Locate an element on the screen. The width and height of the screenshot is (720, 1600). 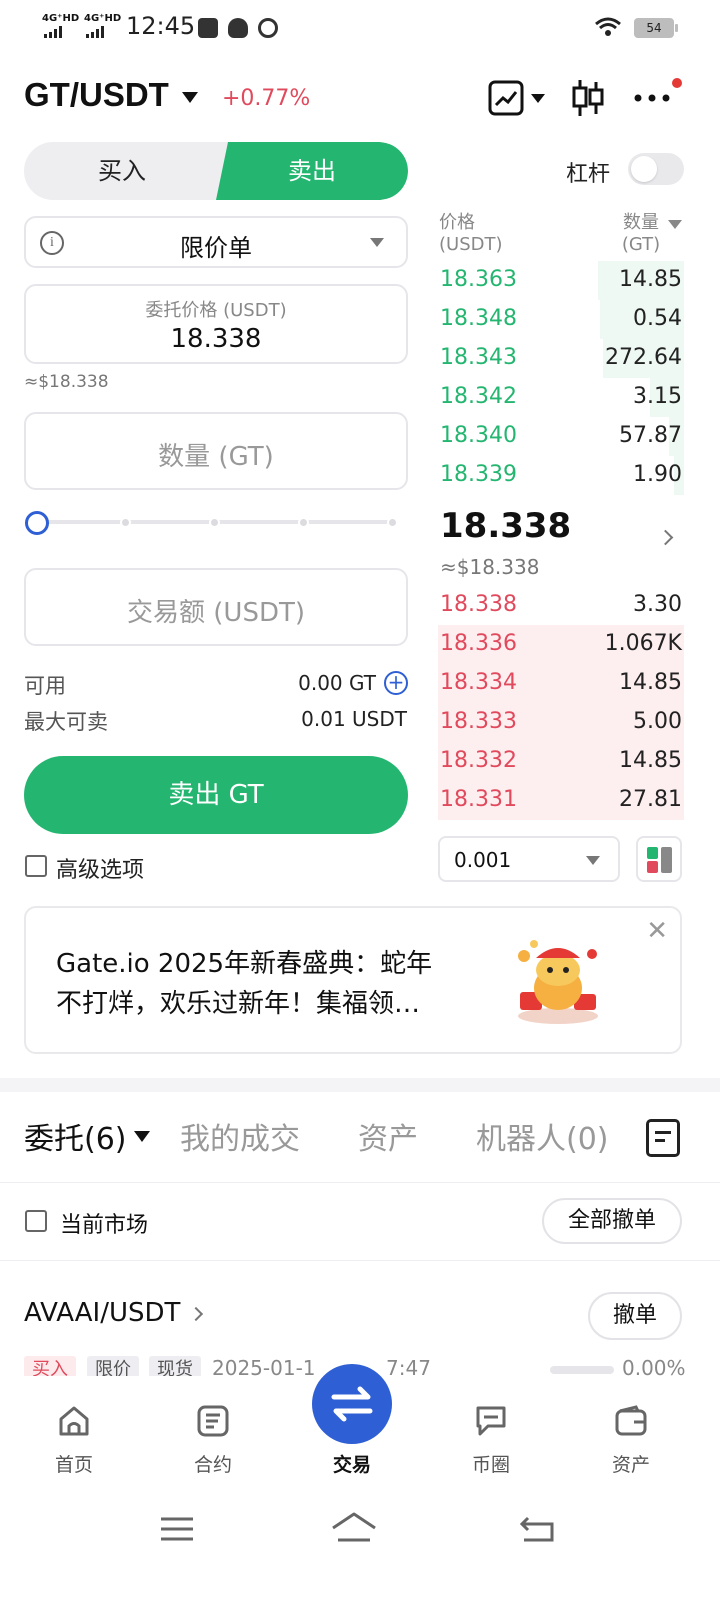
orderbook-layout-icon is located at coordinates (659, 859).